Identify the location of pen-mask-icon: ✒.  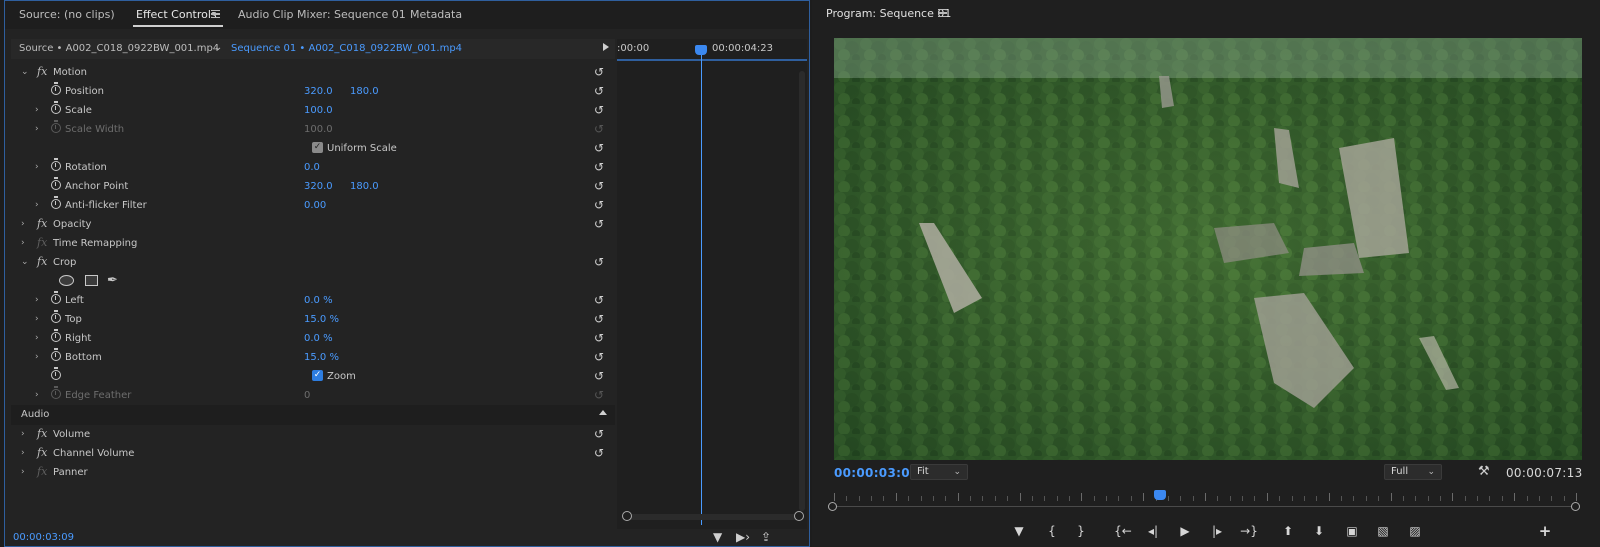
(112, 280).